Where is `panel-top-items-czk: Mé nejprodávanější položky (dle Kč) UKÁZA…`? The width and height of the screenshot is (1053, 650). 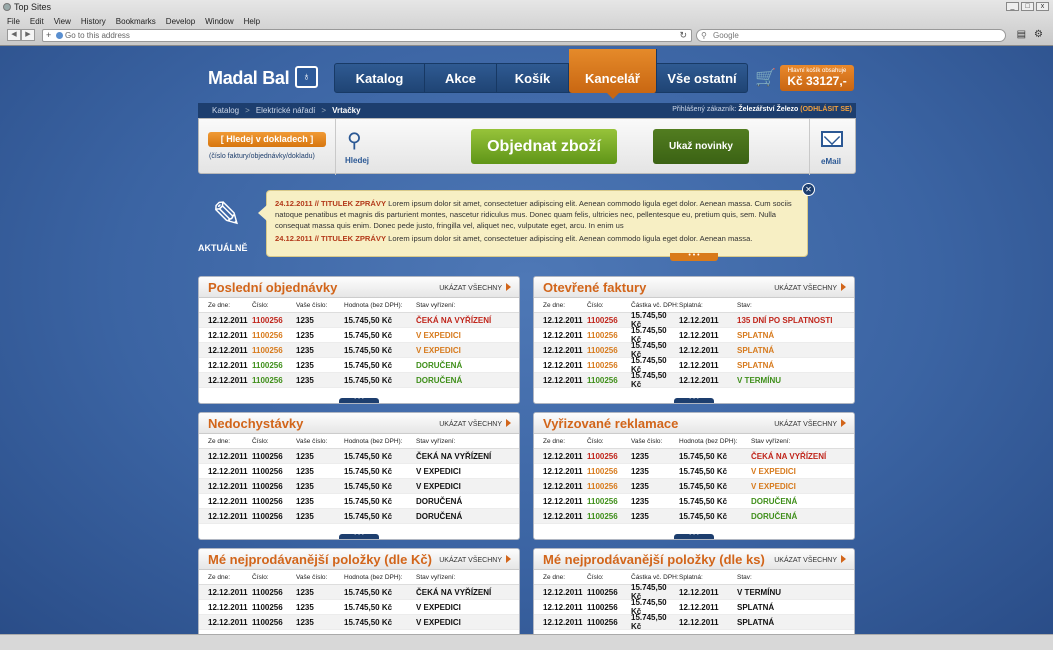 panel-top-items-czk: Mé nejprodávanější položky (dle Kč) UKÁZA… is located at coordinates (359, 591).